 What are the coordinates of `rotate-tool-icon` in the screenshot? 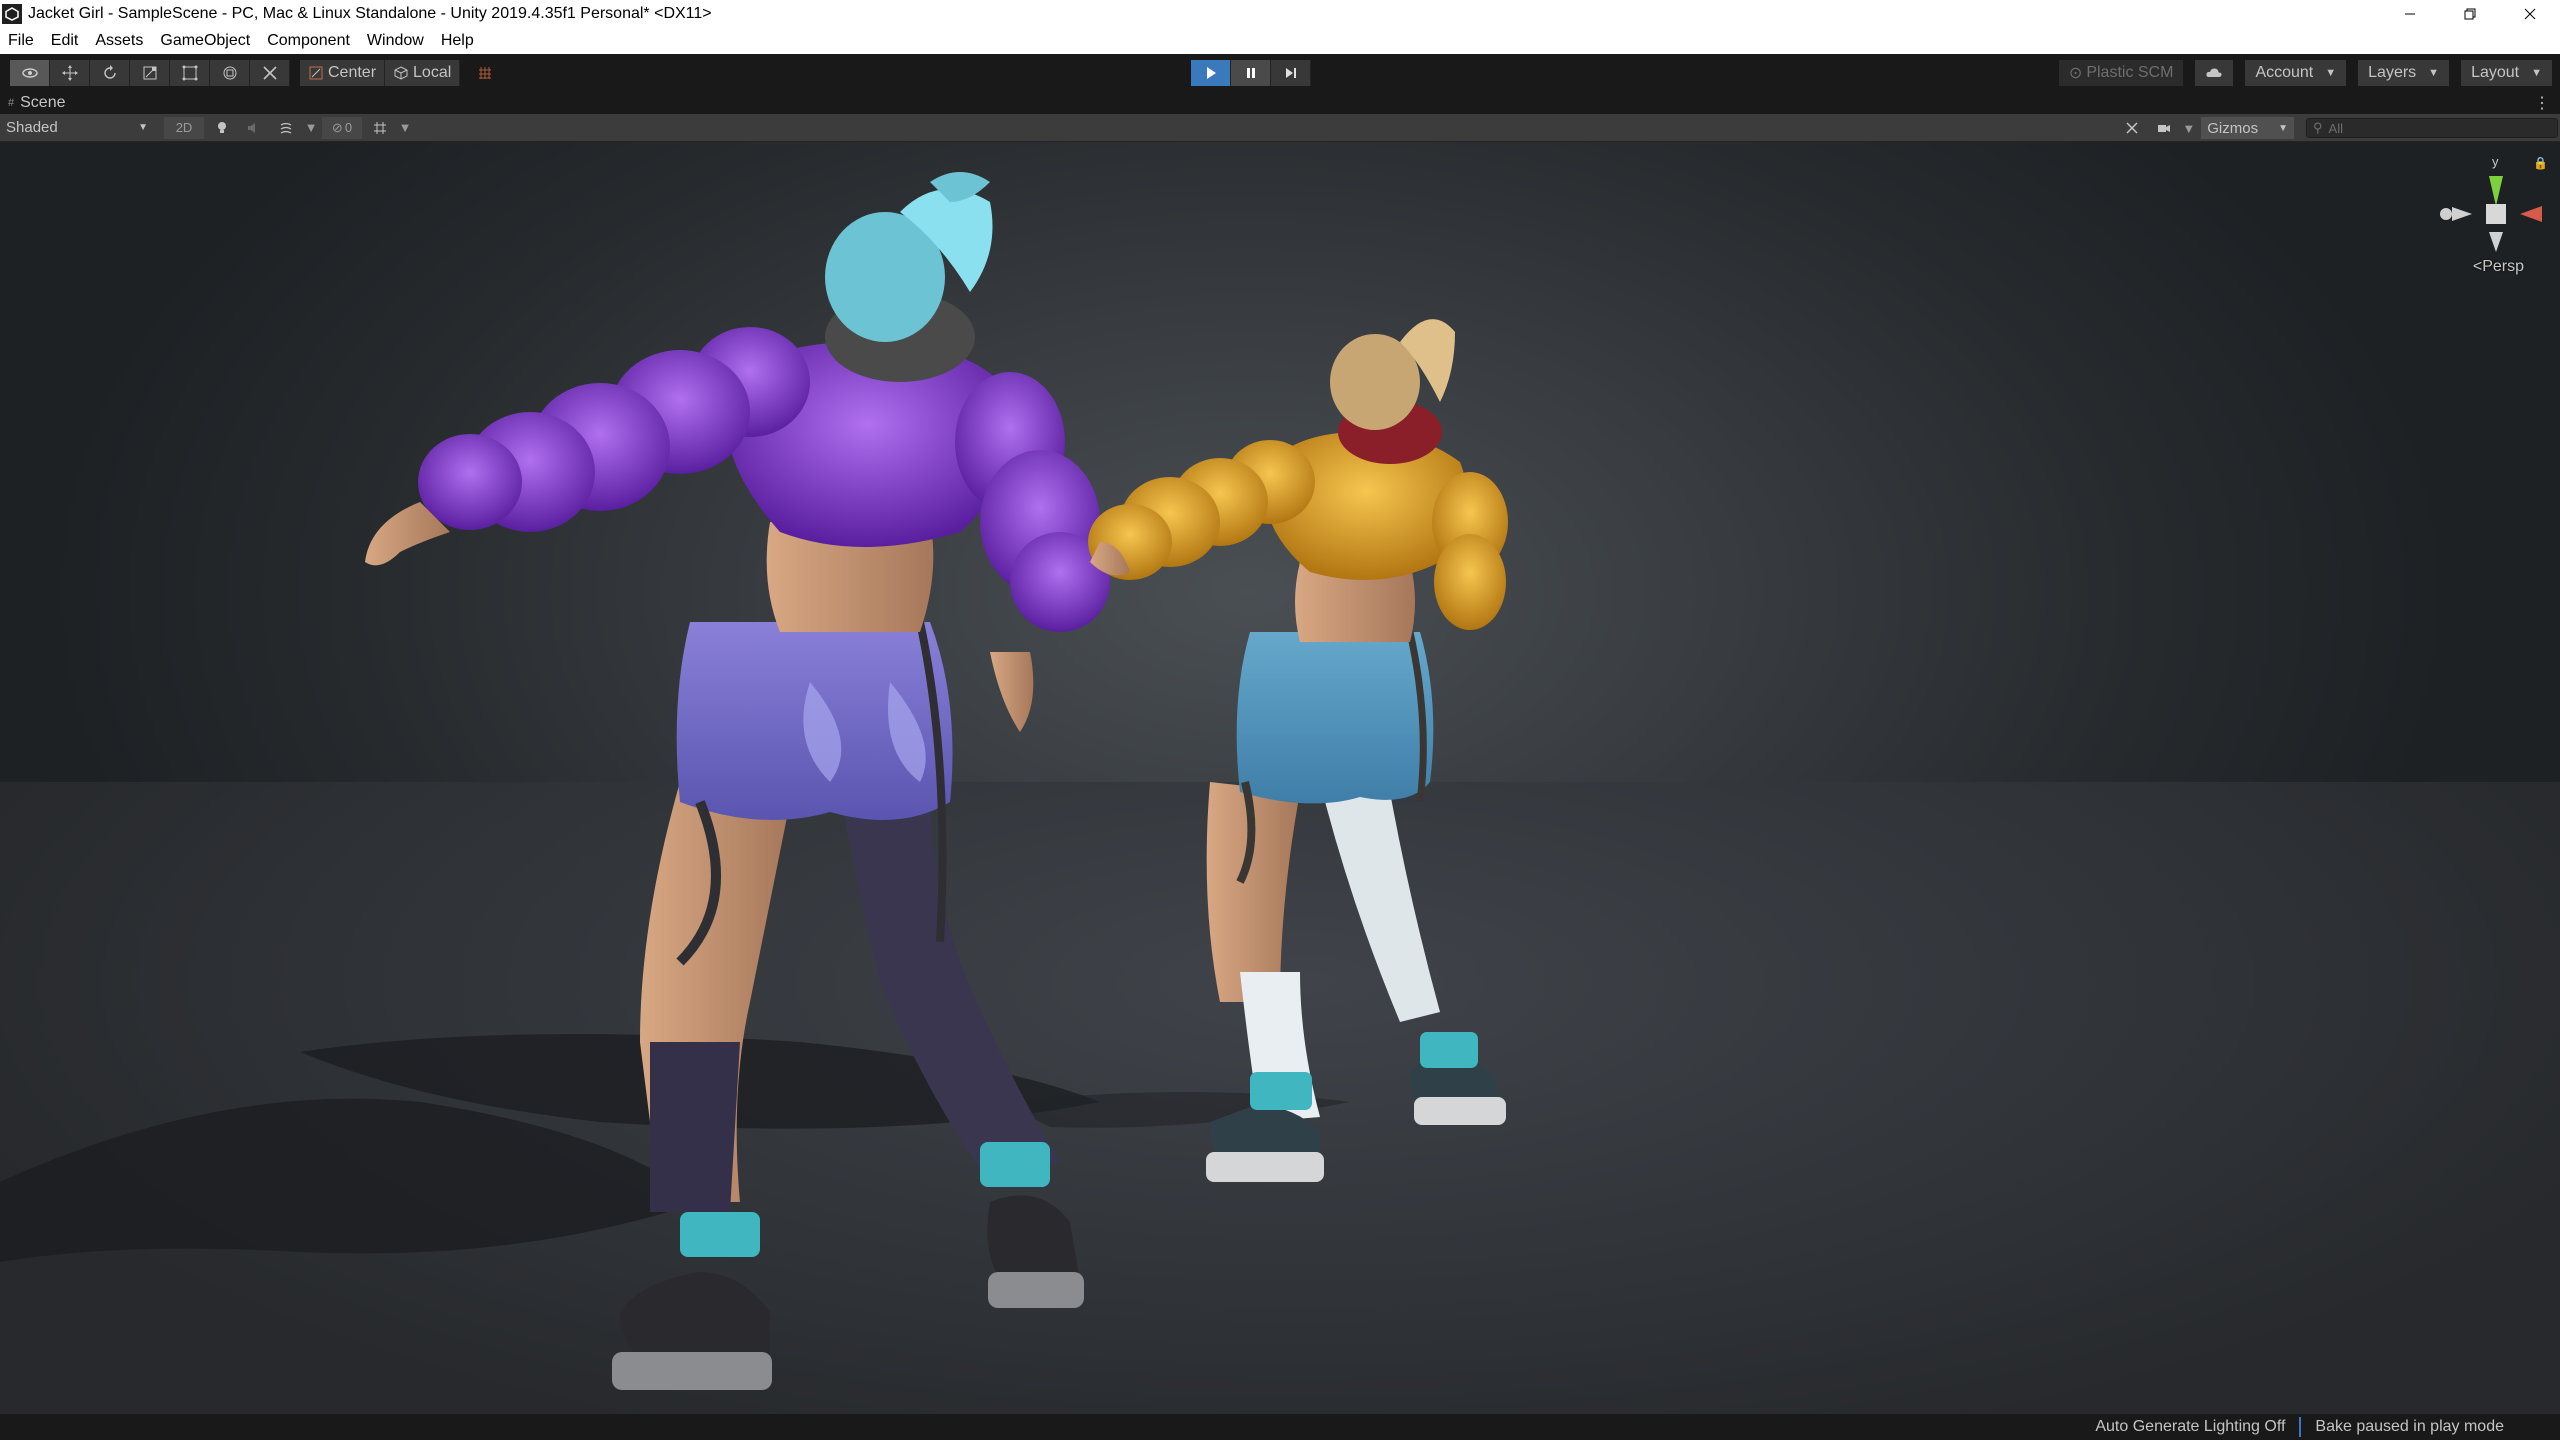 It's located at (110, 73).